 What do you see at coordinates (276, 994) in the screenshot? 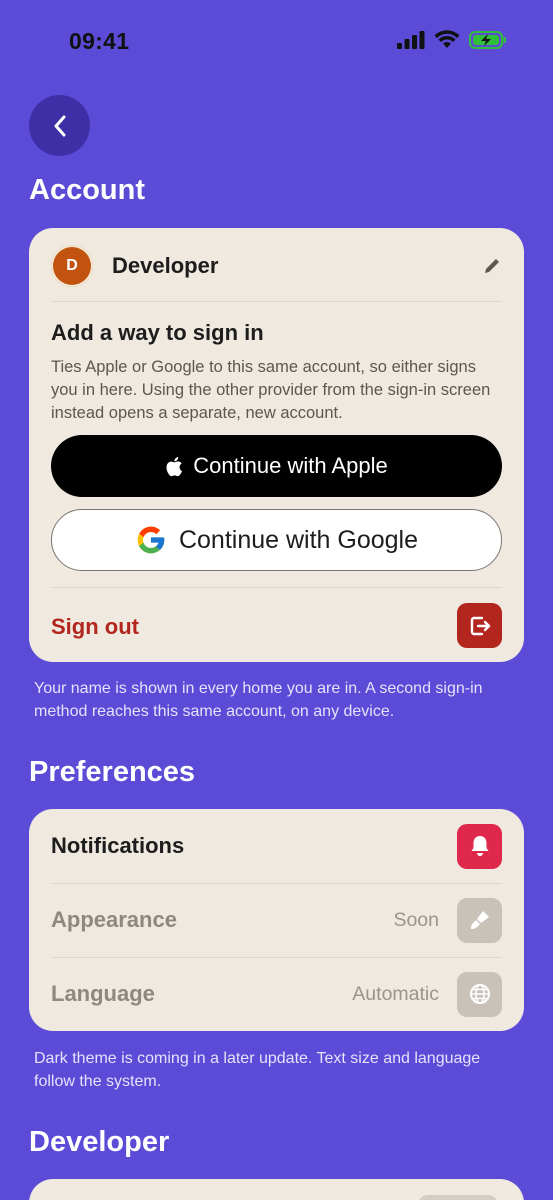
I see `language-row: Language Automatic` at bounding box center [276, 994].